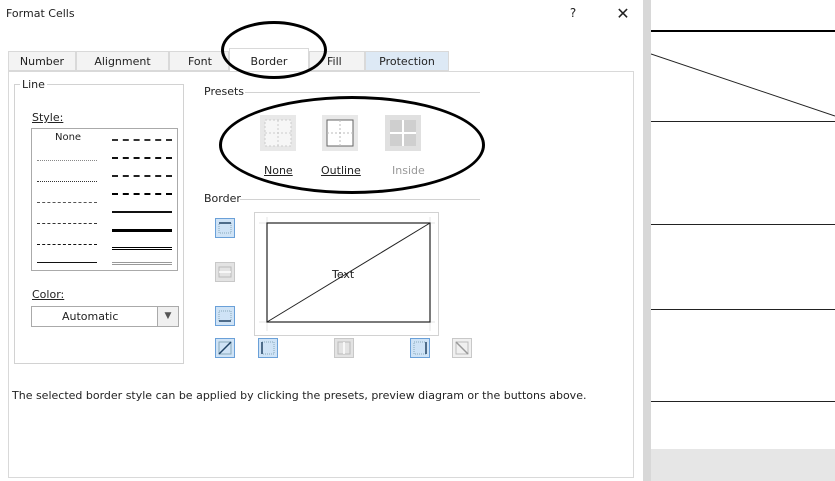 The width and height of the screenshot is (835, 481). Describe the element at coordinates (408, 170) in the screenshot. I see `preset-inside-label: Inside` at that location.